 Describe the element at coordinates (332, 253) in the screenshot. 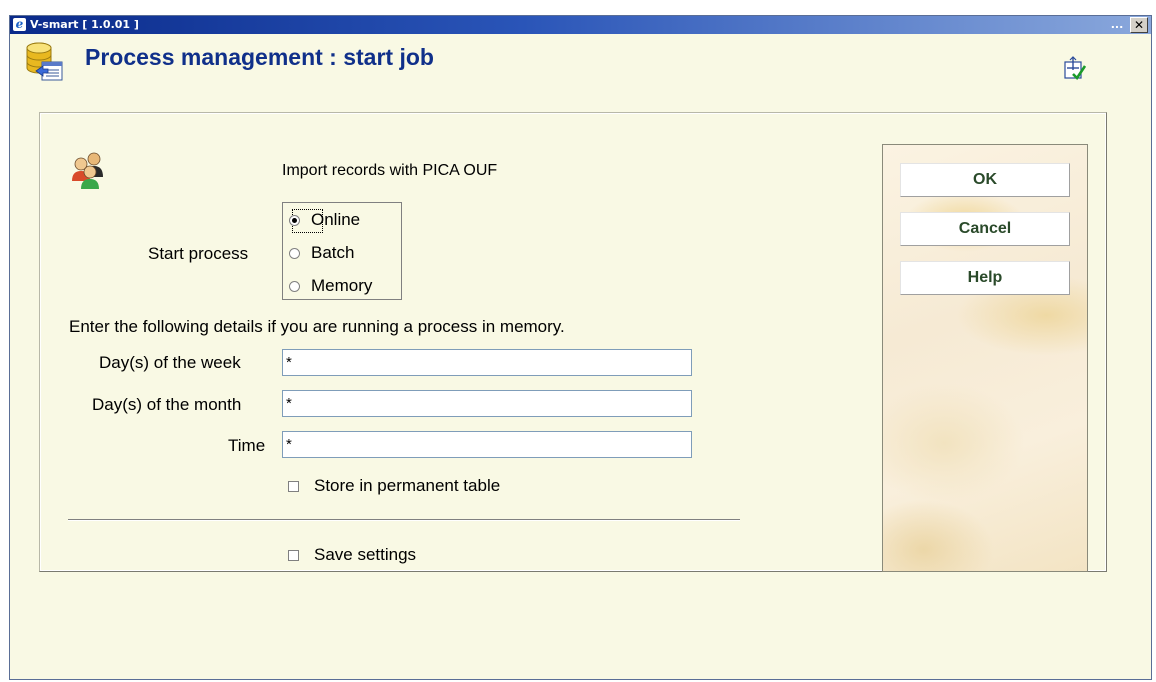

I see `radio-label-batch: Batch` at that location.